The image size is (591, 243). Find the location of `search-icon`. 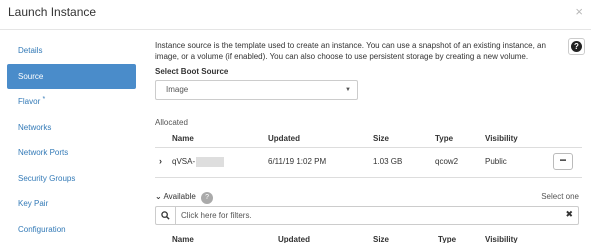

search-icon is located at coordinates (166, 215).